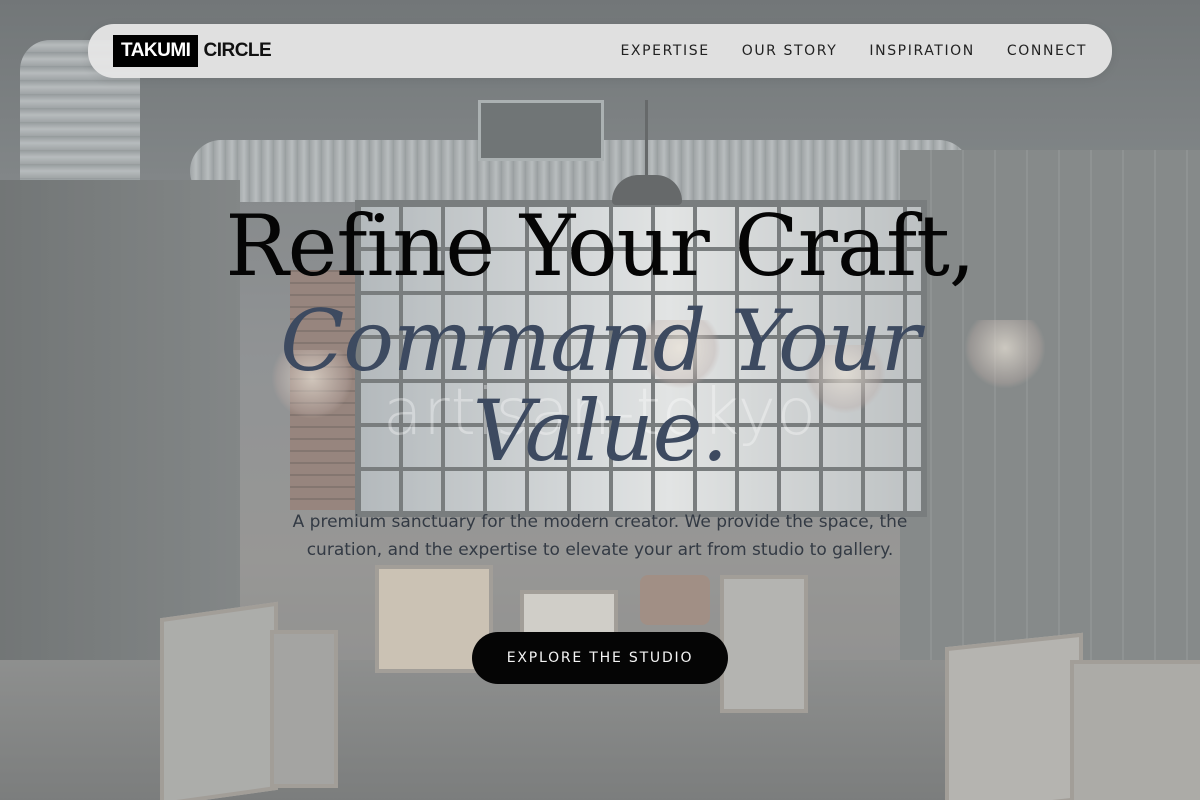 Image resolution: width=1200 pixels, height=800 pixels. I want to click on hero-title-line1: Refine Your Craft,, so click(600, 246).